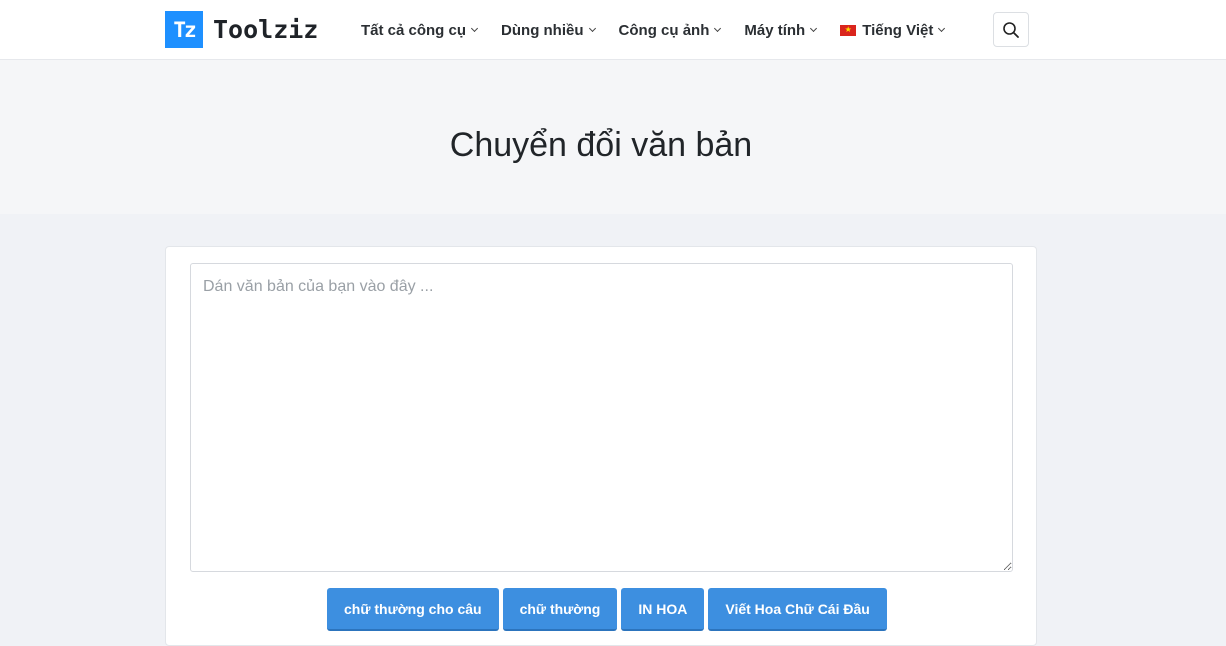  I want to click on lower-case-button: chữ thường, so click(560, 609).